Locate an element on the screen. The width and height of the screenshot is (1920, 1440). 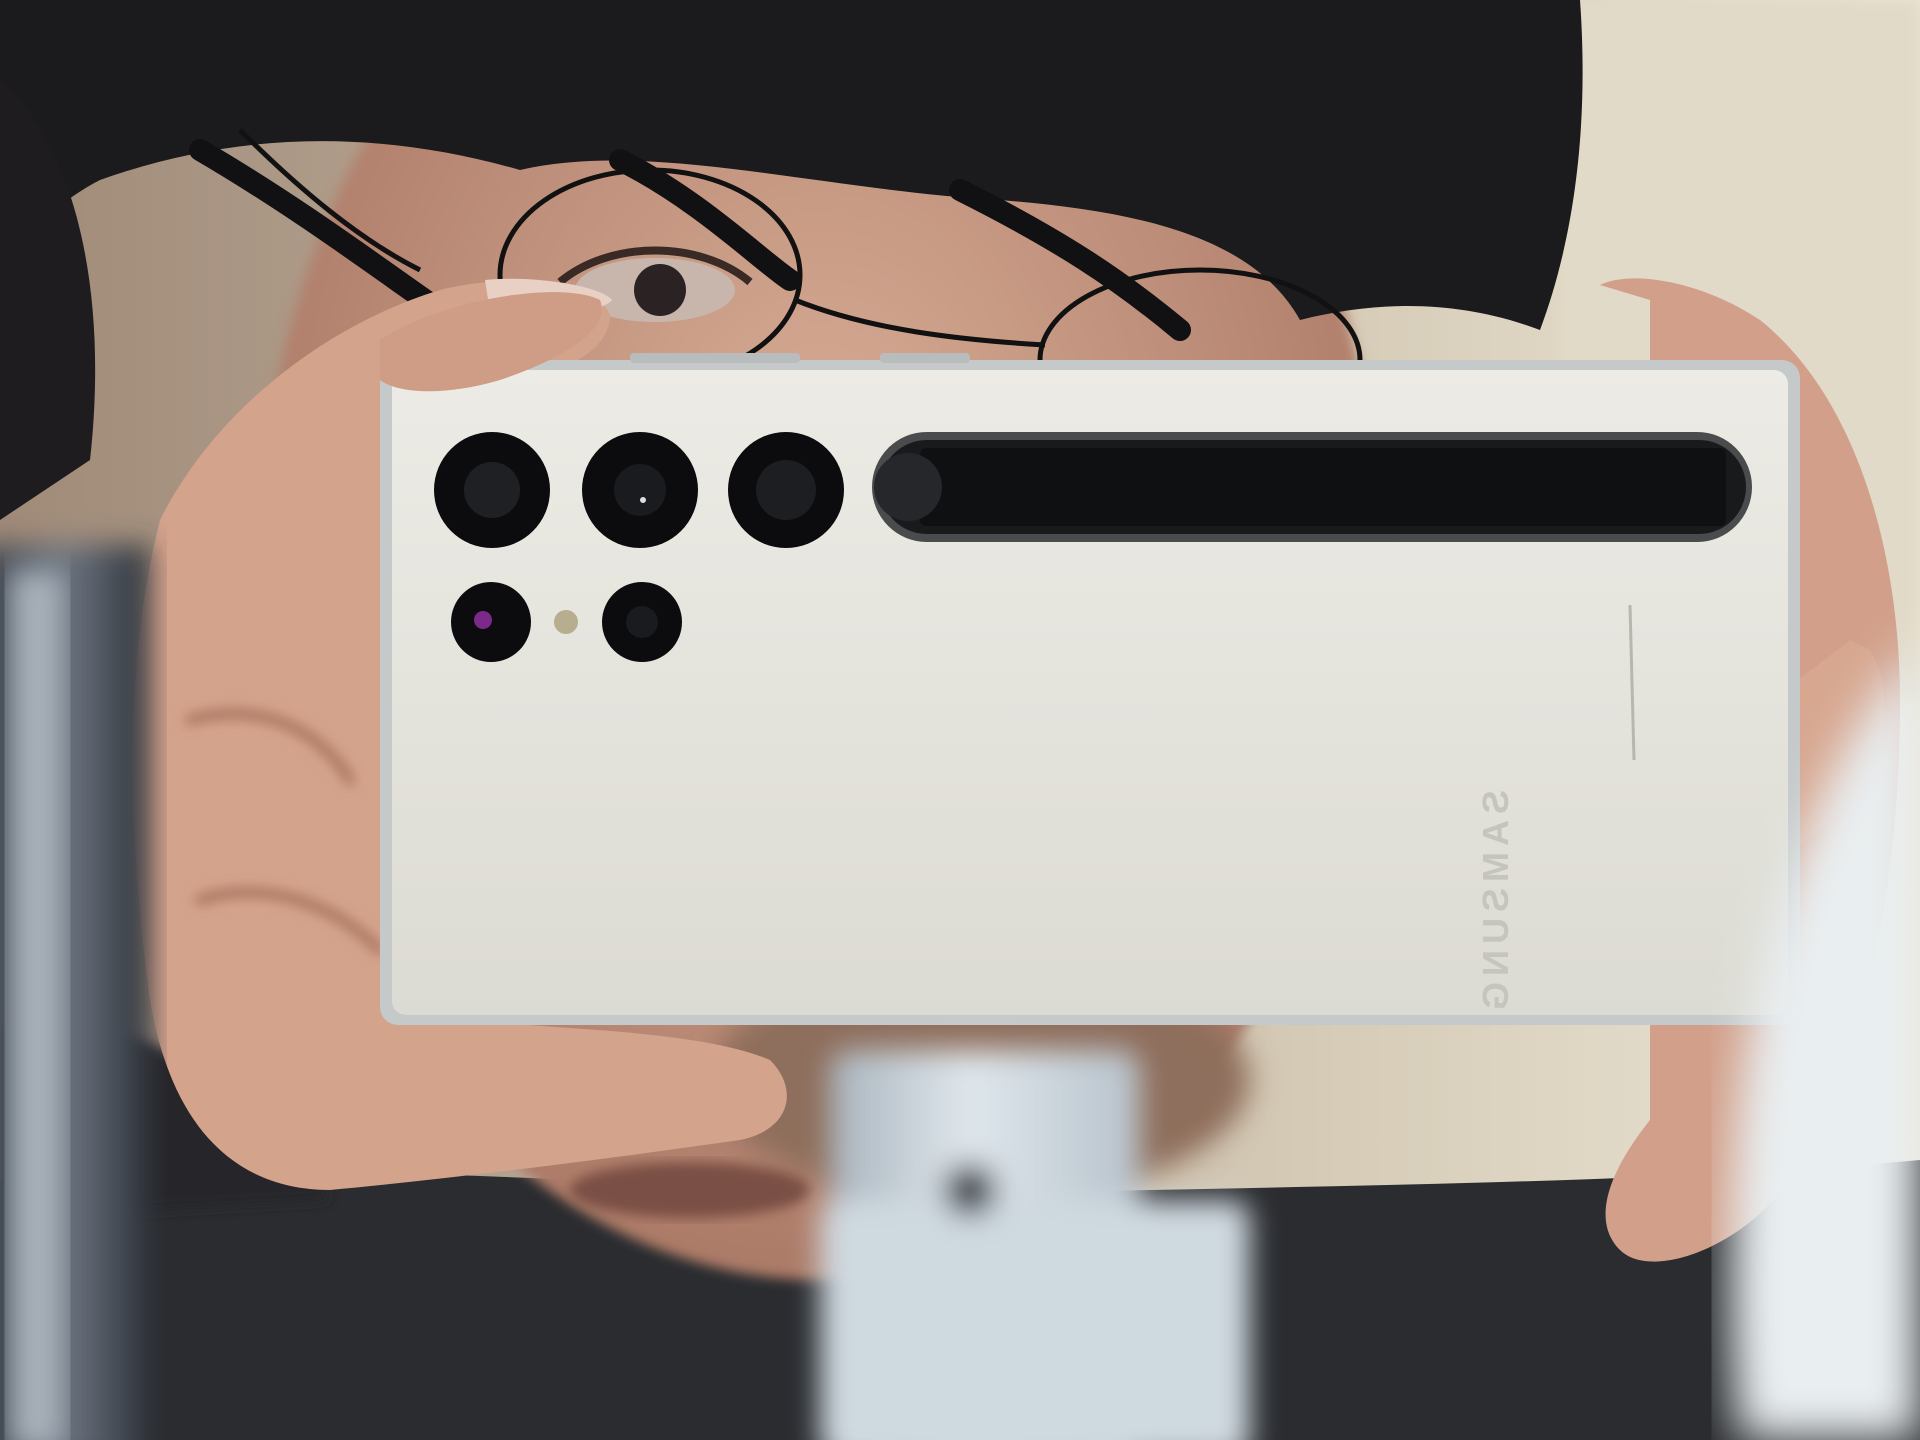
foreground-box-left-edge is located at coordinates (37, 1005).